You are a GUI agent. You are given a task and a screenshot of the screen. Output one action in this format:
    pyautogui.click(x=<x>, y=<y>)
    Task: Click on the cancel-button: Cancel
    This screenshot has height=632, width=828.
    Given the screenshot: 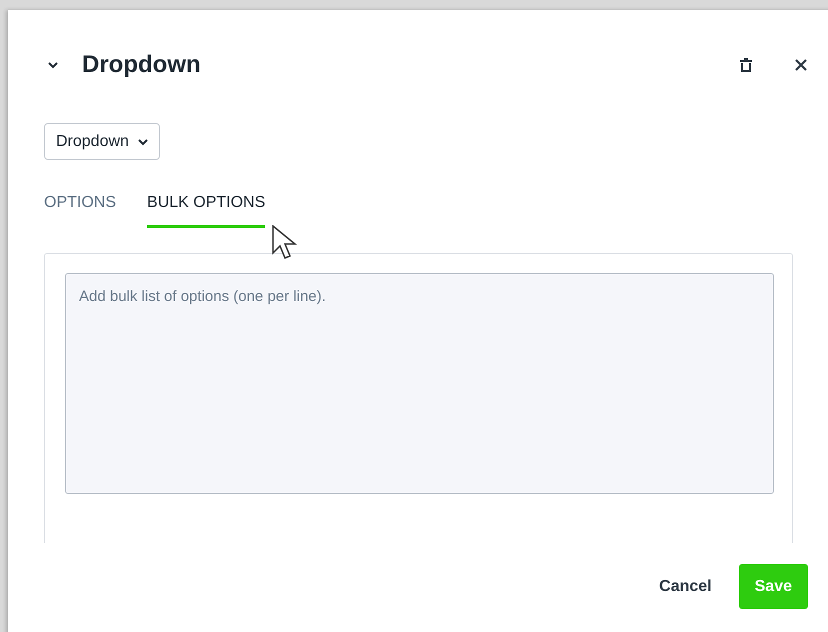 What is the action you would take?
    pyautogui.click(x=685, y=586)
    